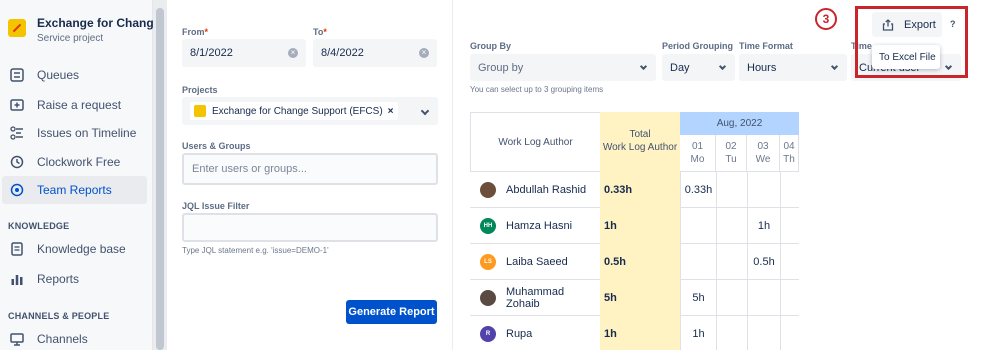 Image resolution: width=999 pixels, height=350 pixels. I want to click on sidebar-item-team-reports: Team Reports, so click(74, 190).